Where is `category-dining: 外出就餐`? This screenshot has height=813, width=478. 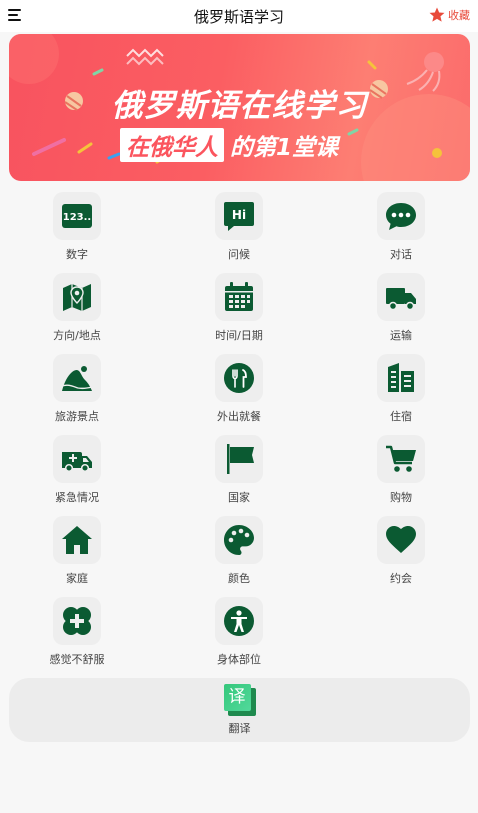
category-dining: 外出就餐 is located at coordinates (239, 391).